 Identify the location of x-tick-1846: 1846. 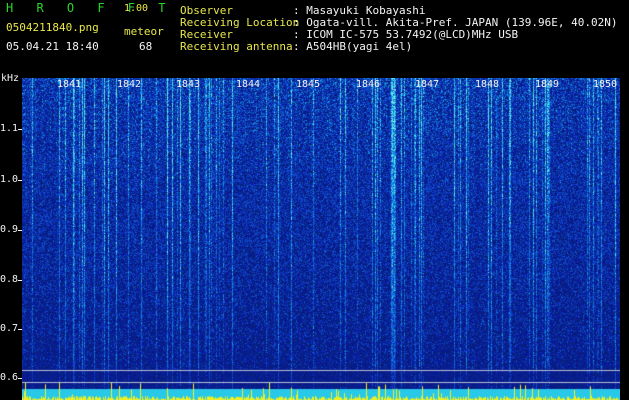
(368, 84).